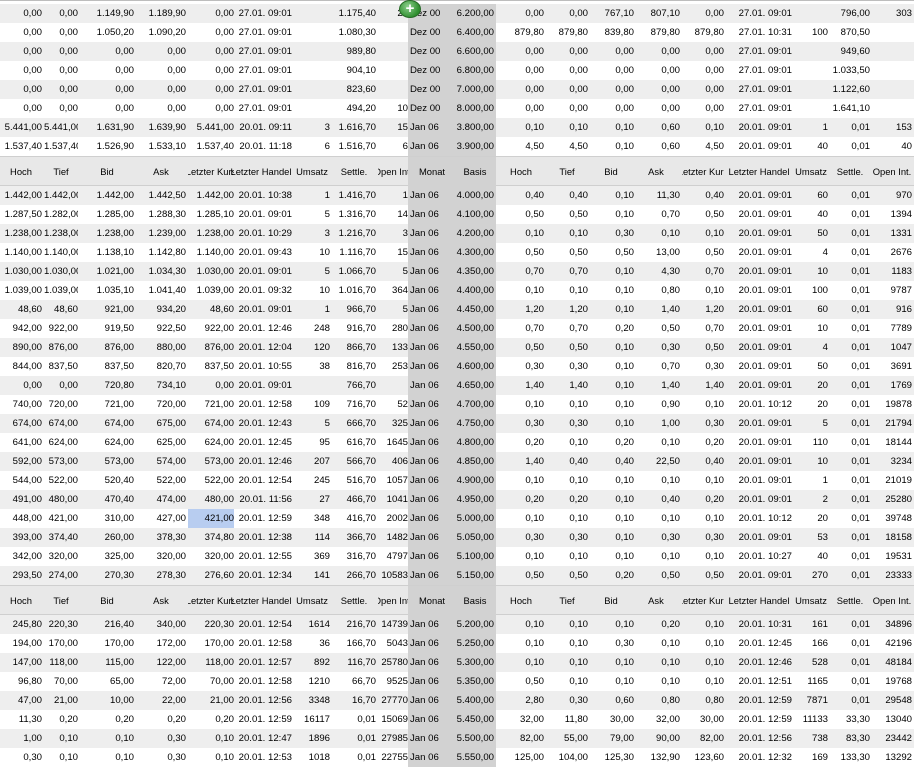  Describe the element at coordinates (312, 499) in the screenshot. I see `cell-umsatz: 27` at that location.